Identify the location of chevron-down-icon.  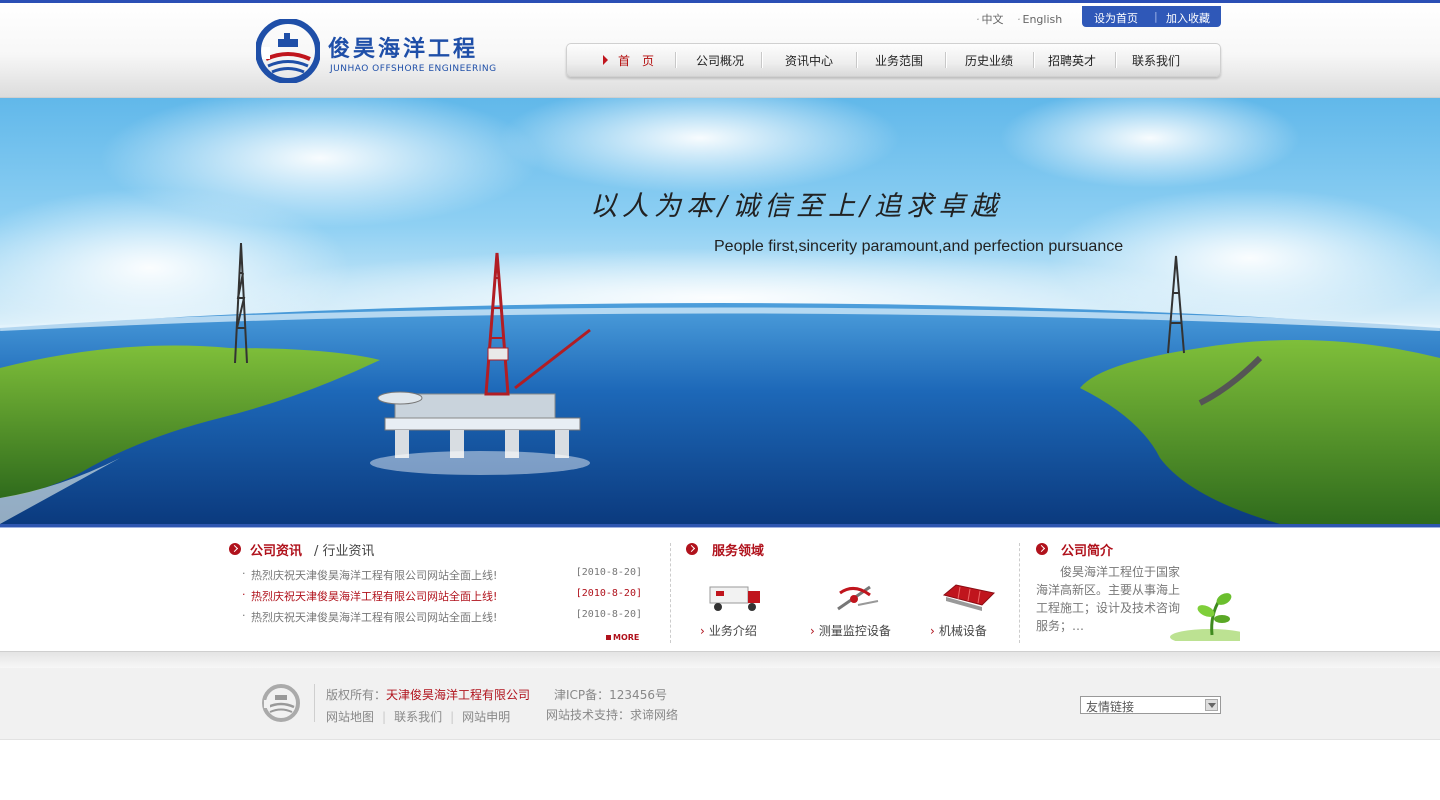
(1211, 705).